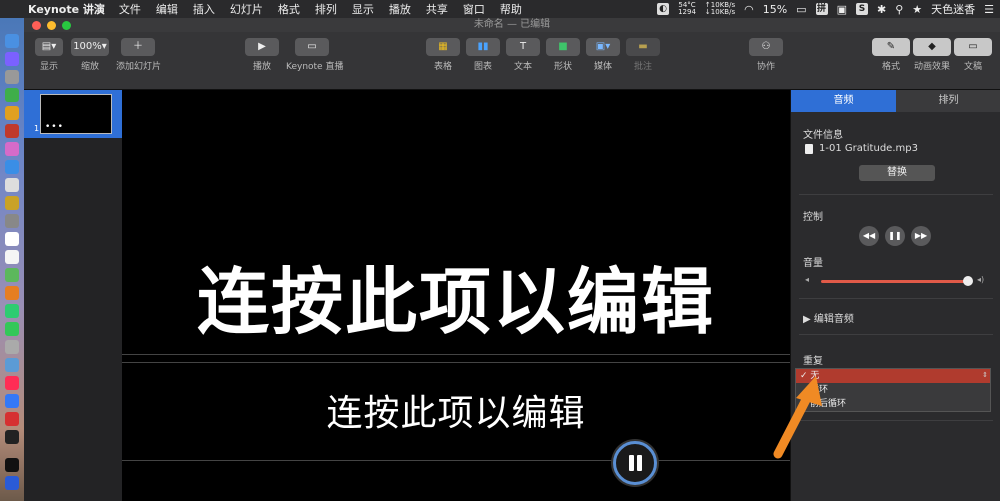 The image size is (1000, 501). What do you see at coordinates (12, 311) in the screenshot?
I see `messages-icon` at bounding box center [12, 311].